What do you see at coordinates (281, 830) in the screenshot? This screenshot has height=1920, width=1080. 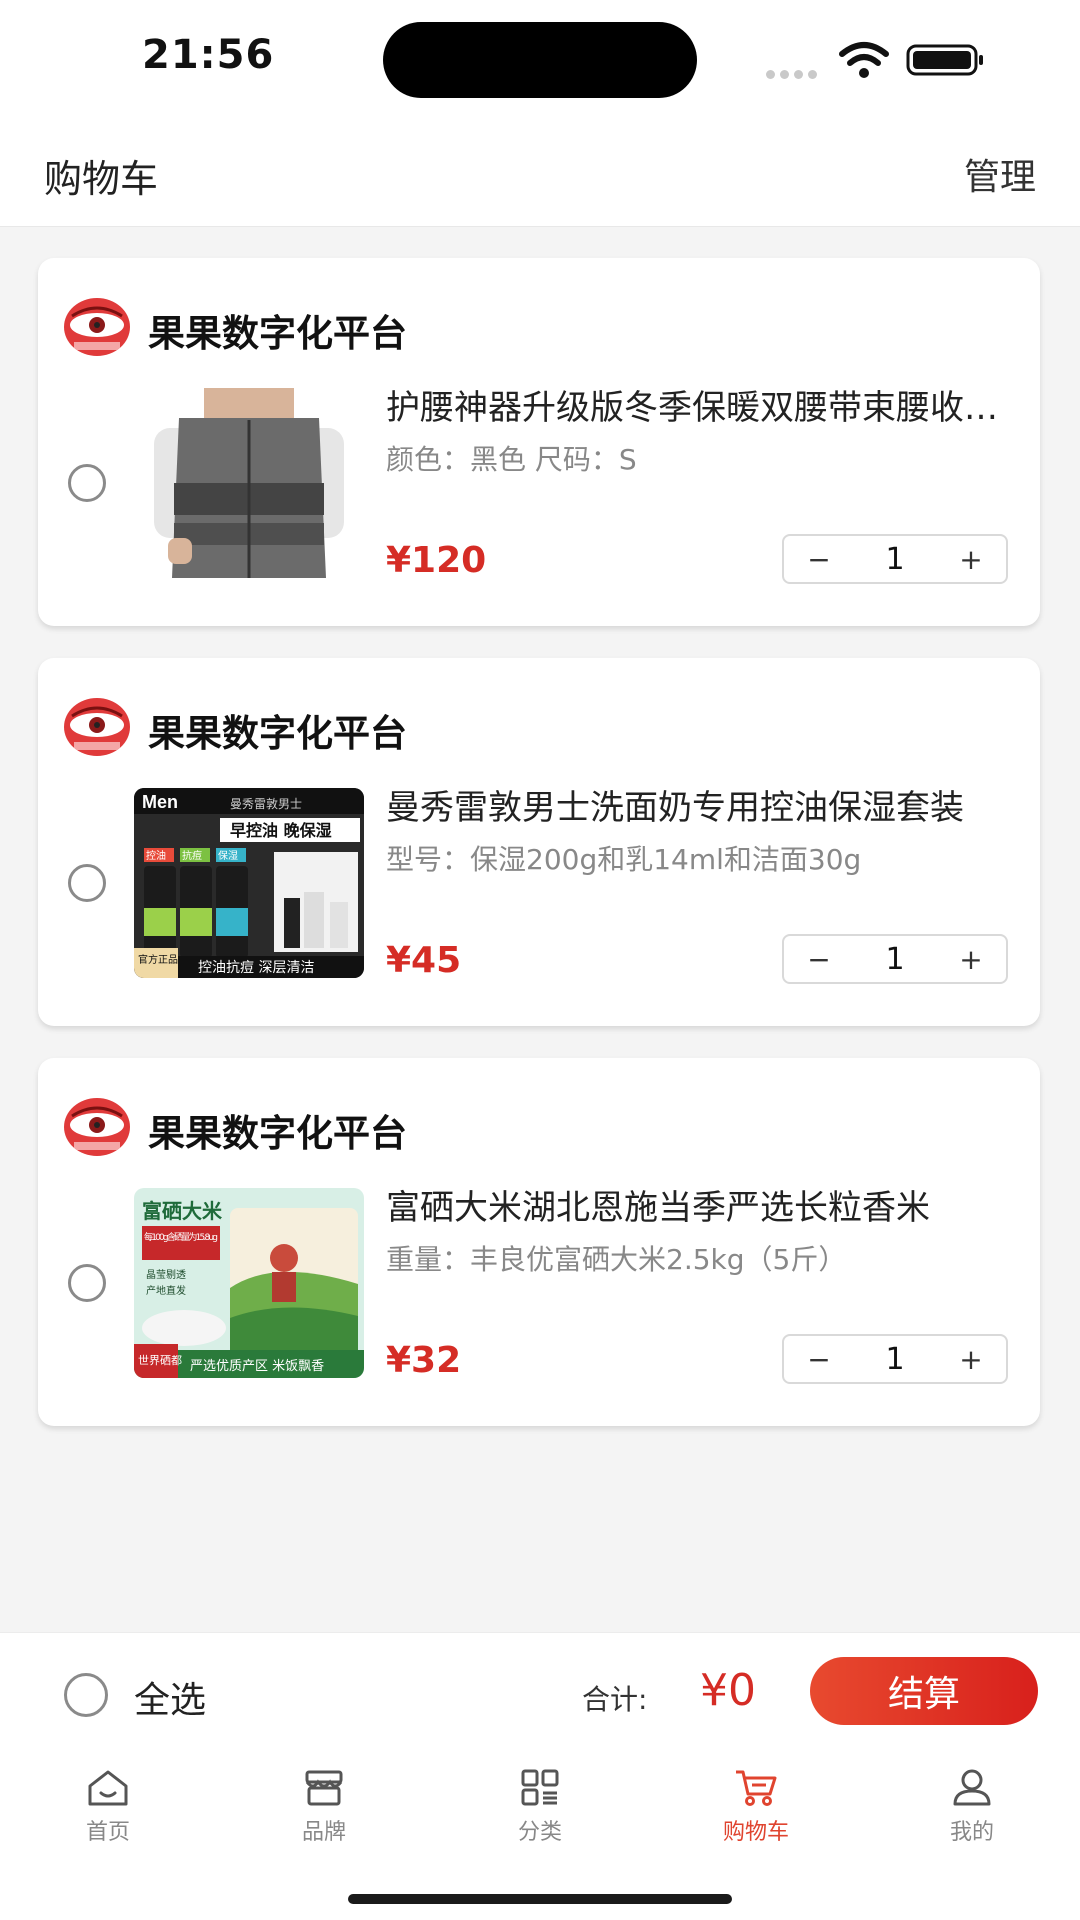 I see `image-headline-text: 早控油 晚保湿` at bounding box center [281, 830].